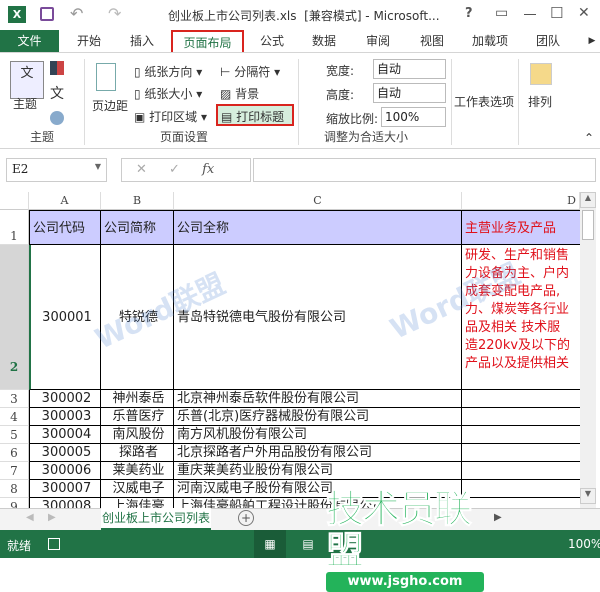  Describe the element at coordinates (137, 489) in the screenshot. I see `cell-short: 汉威电子` at that location.